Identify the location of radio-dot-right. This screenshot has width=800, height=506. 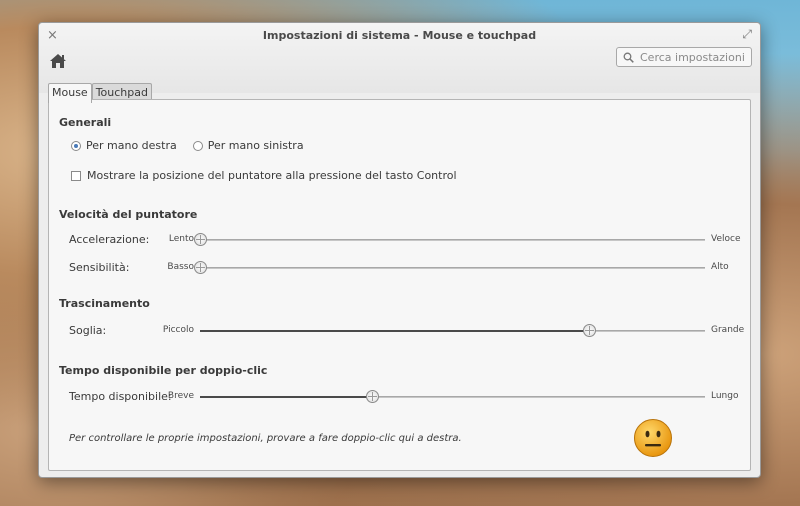
(76, 145).